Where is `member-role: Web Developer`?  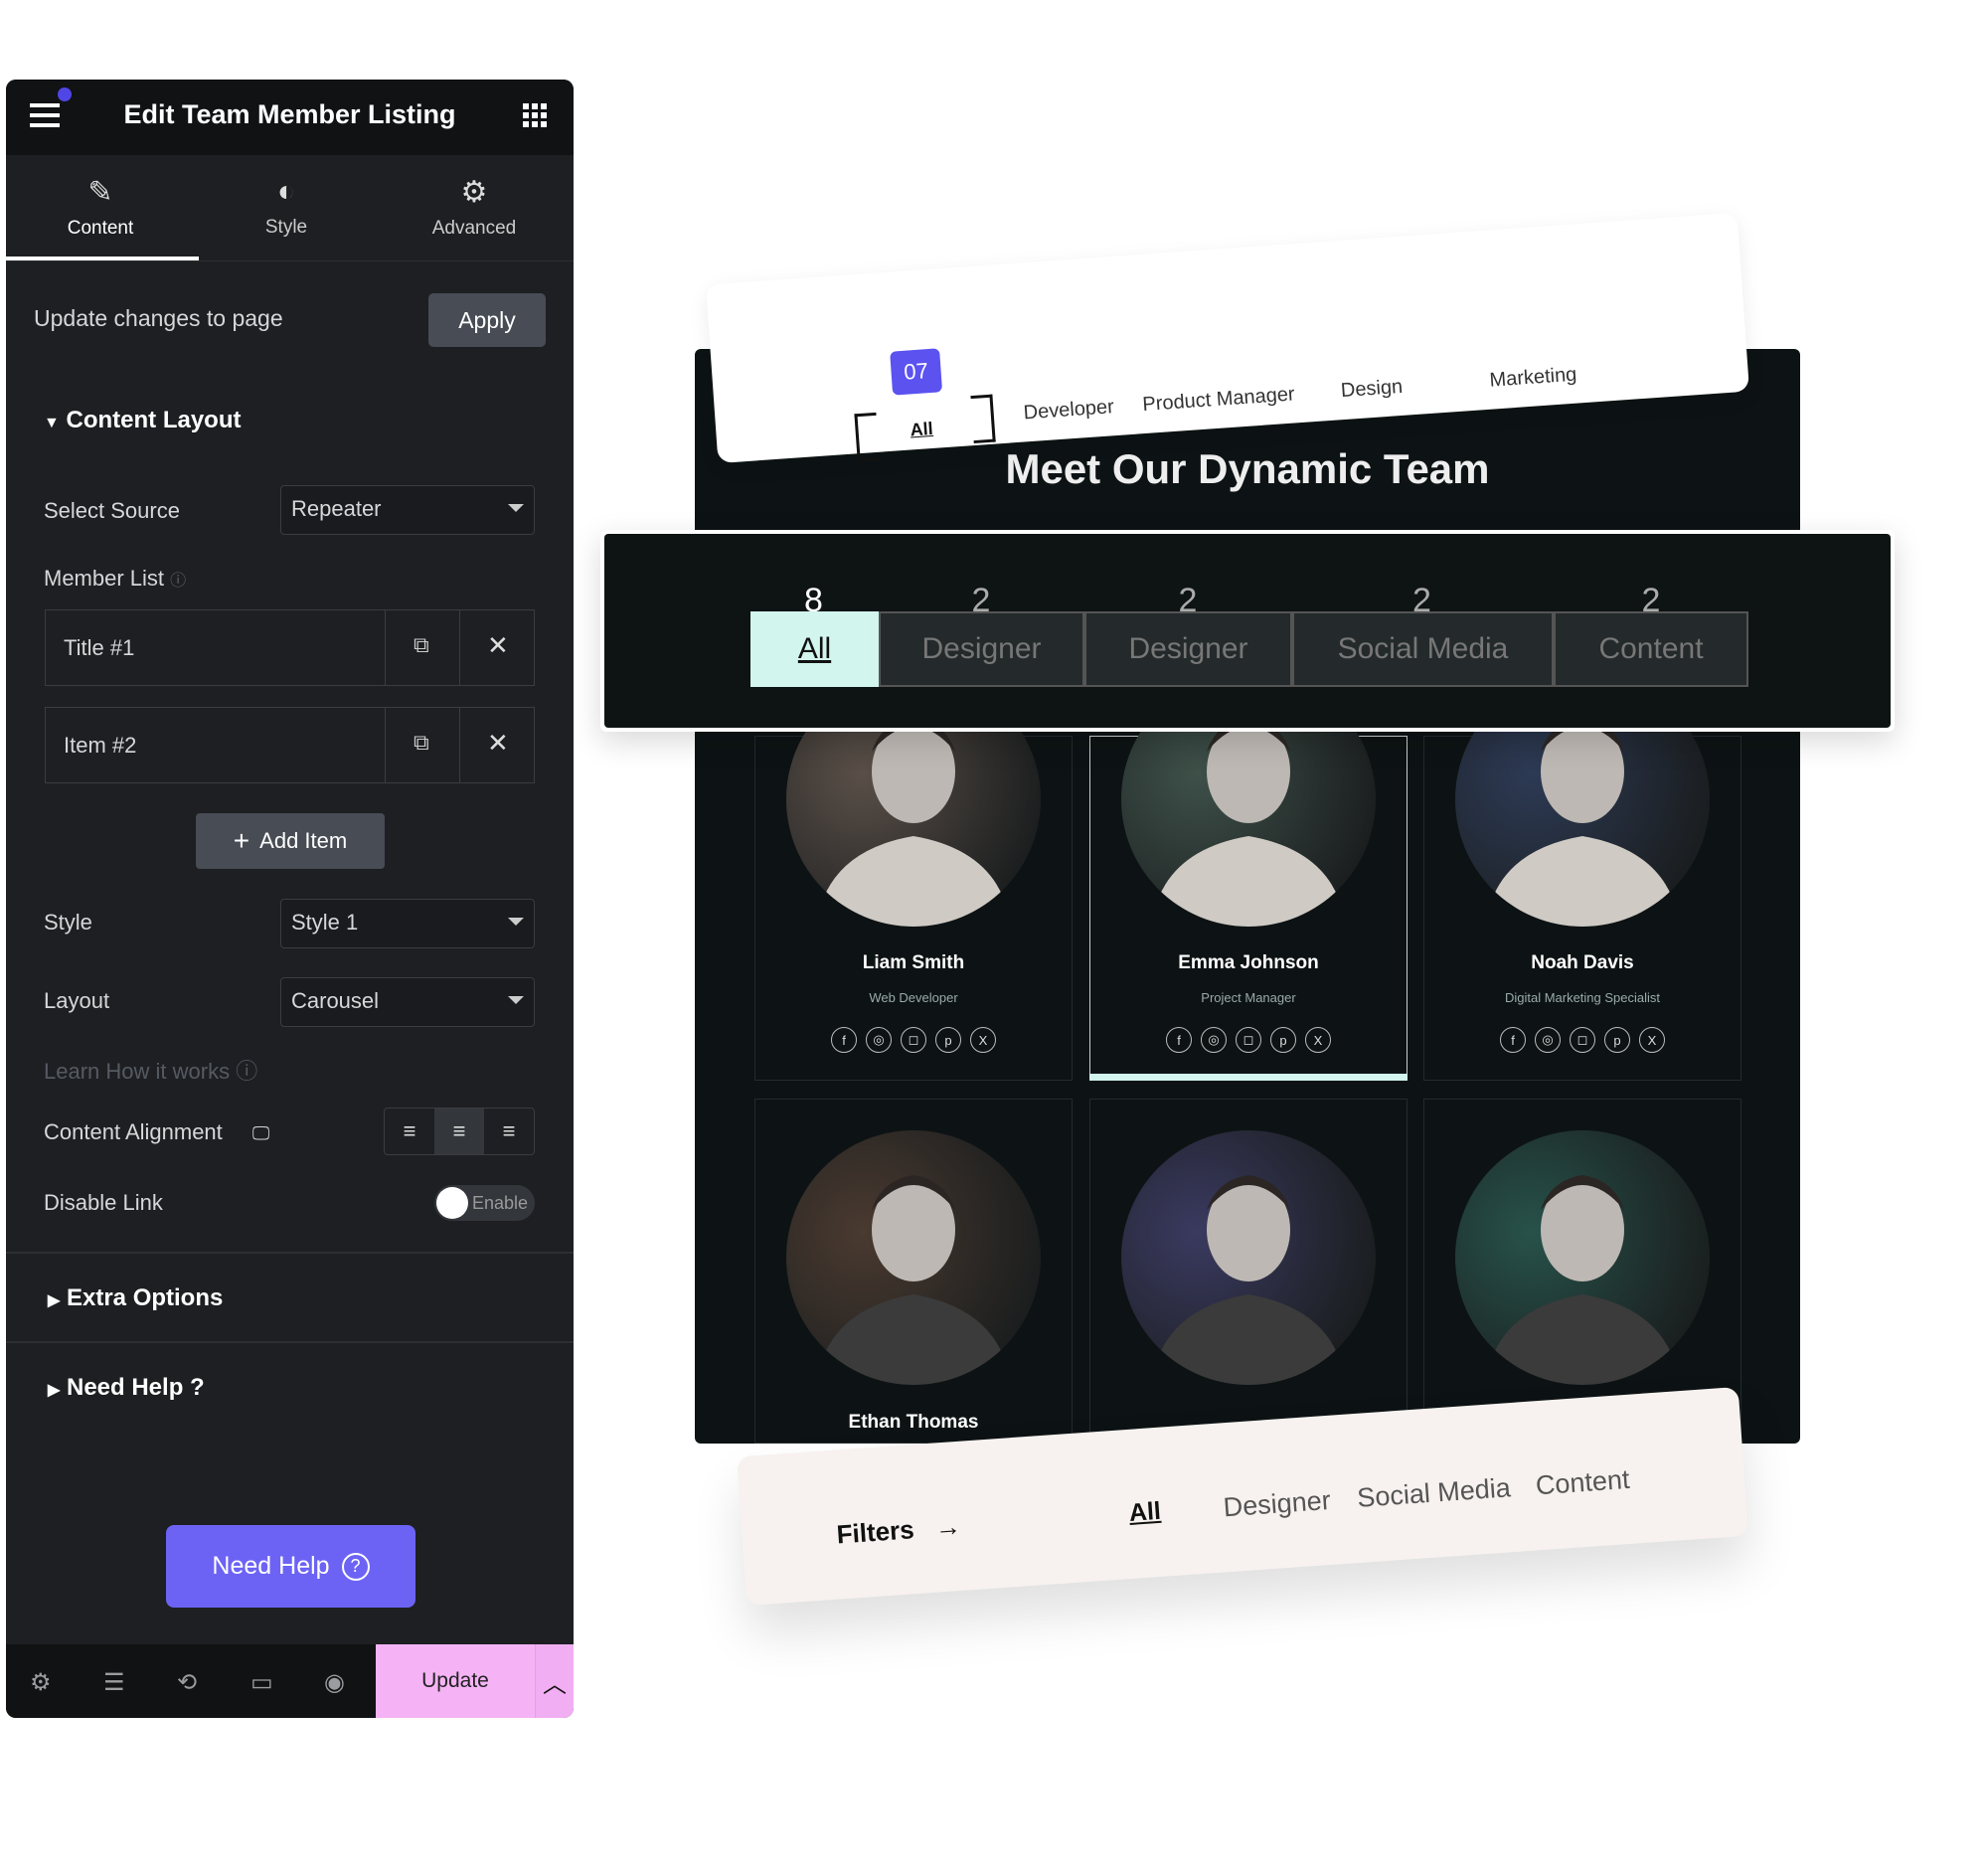 member-role: Web Developer is located at coordinates (913, 997).